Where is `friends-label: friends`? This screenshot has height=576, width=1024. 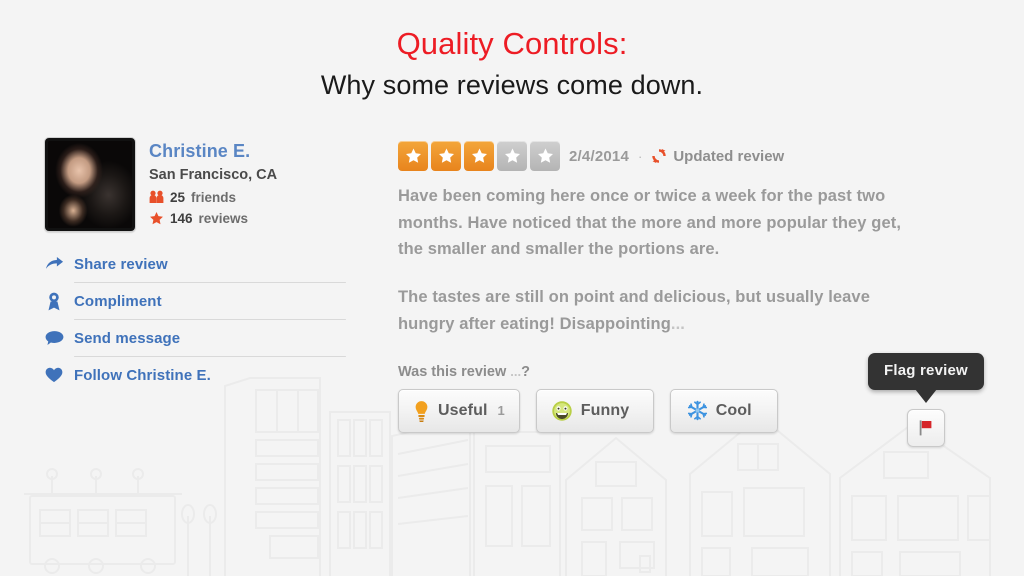 friends-label: friends is located at coordinates (214, 197).